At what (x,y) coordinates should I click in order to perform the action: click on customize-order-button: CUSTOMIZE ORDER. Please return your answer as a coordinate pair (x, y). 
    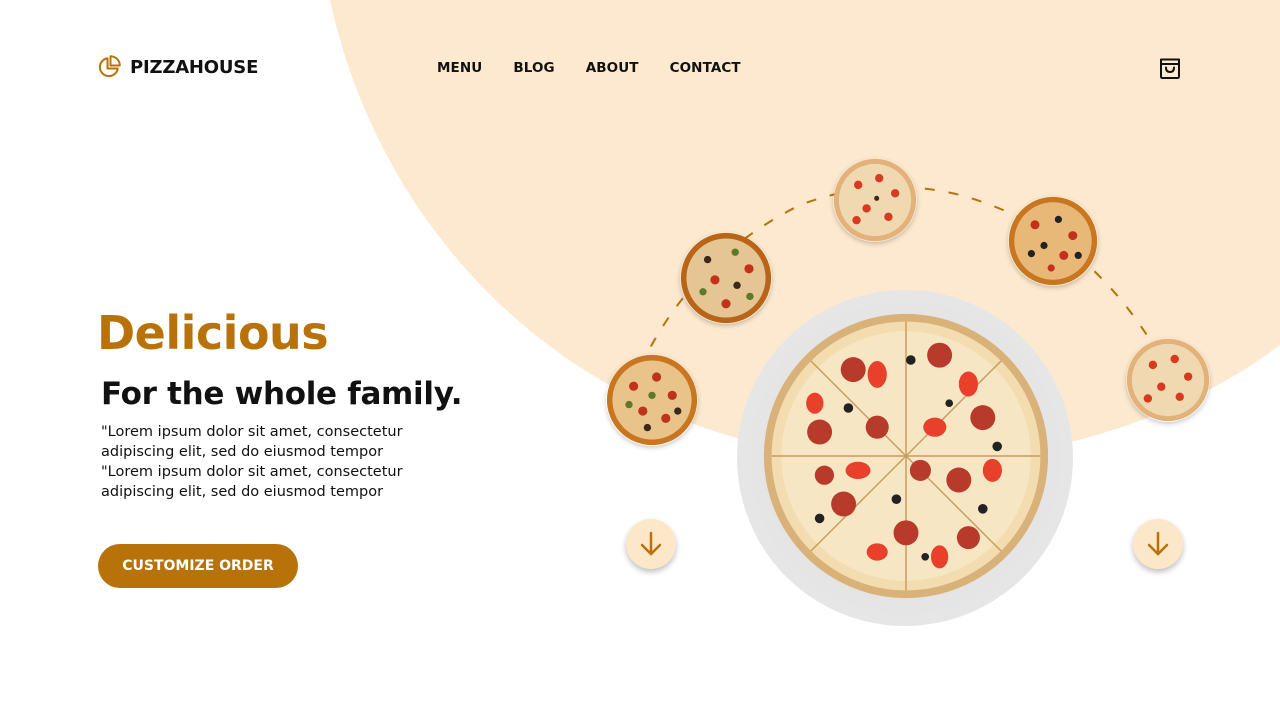
    Looking at the image, I should click on (198, 566).